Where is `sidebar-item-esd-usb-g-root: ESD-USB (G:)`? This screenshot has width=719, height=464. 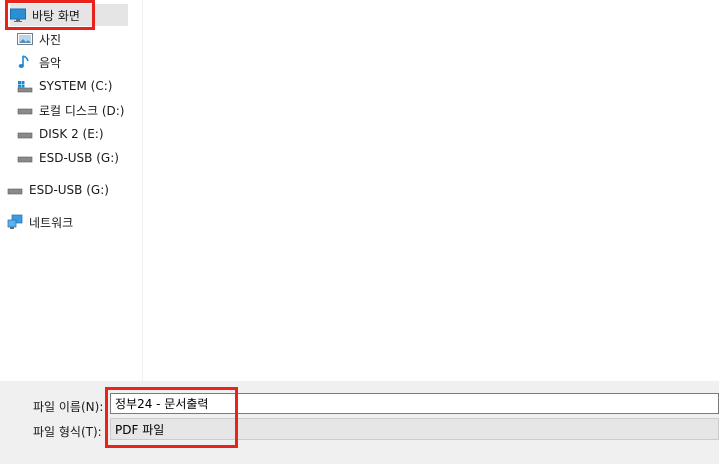 sidebar-item-esd-usb-g-root: ESD-USB (G:) is located at coordinates (58, 190).